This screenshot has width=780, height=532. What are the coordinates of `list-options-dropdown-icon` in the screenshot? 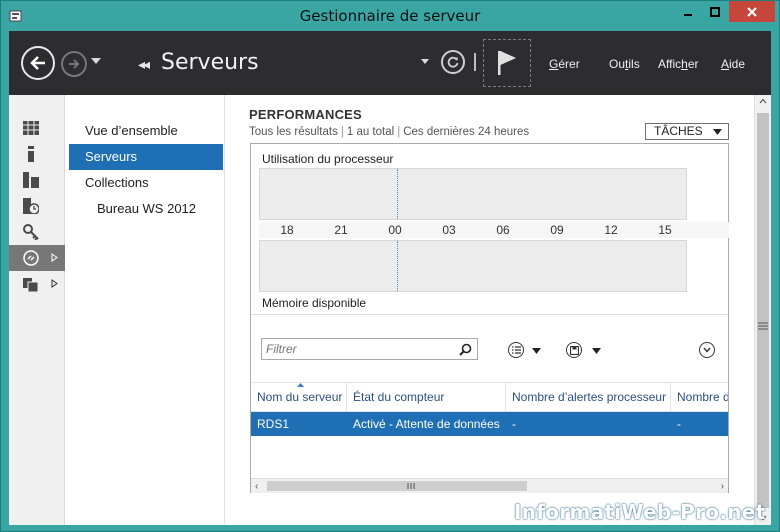 It's located at (536, 351).